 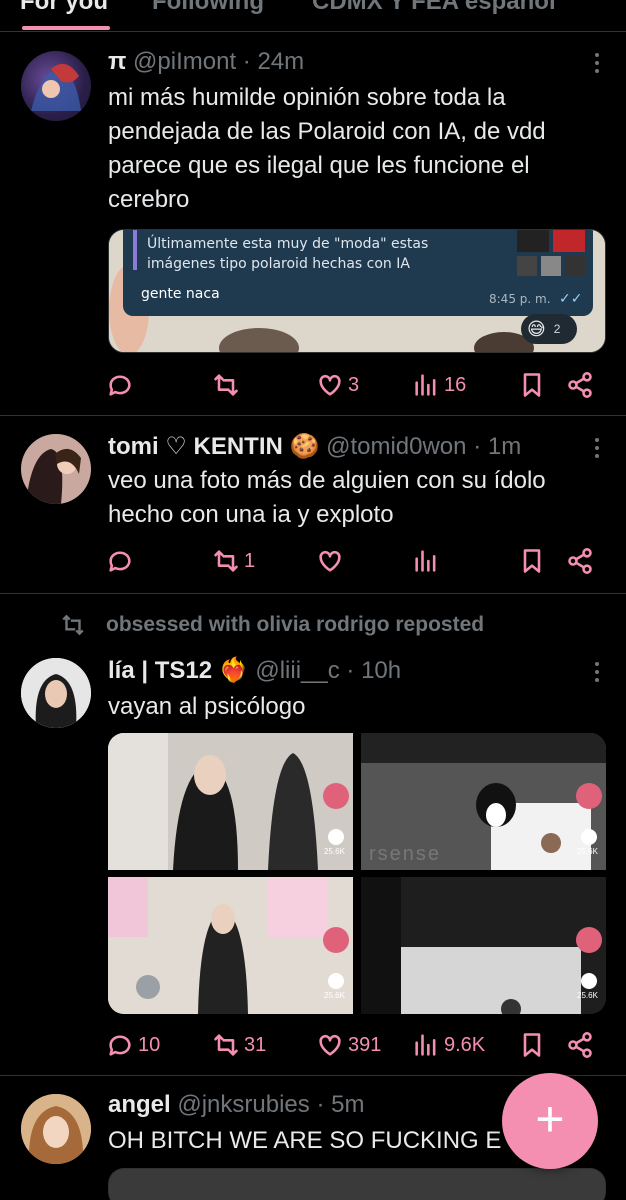 What do you see at coordinates (66, 28) in the screenshot?
I see `active-tab-indicator` at bounding box center [66, 28].